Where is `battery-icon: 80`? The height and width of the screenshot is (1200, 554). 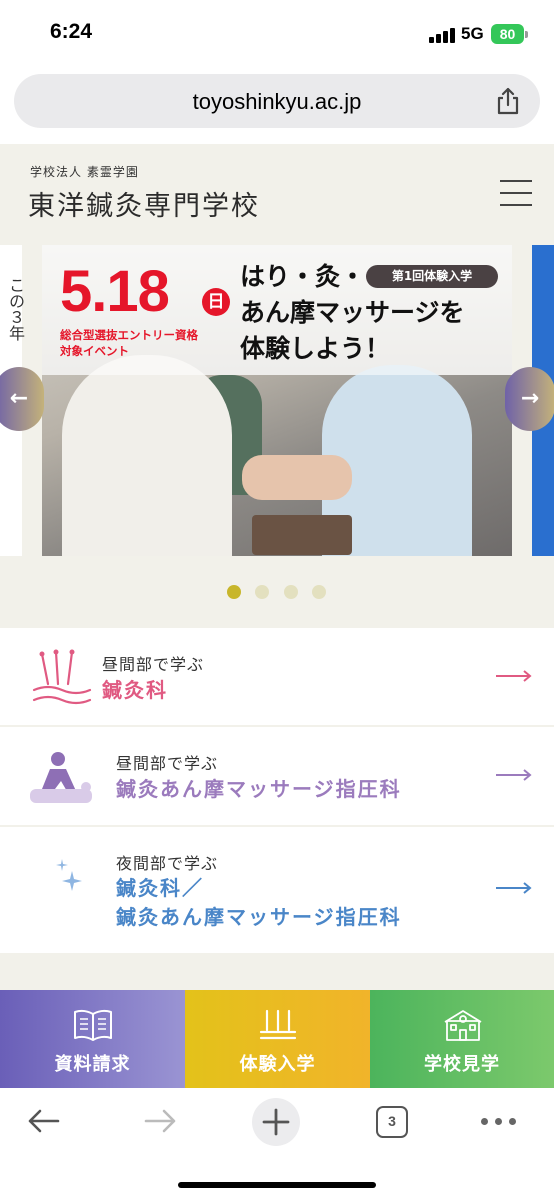
battery-icon: 80 is located at coordinates (509, 34).